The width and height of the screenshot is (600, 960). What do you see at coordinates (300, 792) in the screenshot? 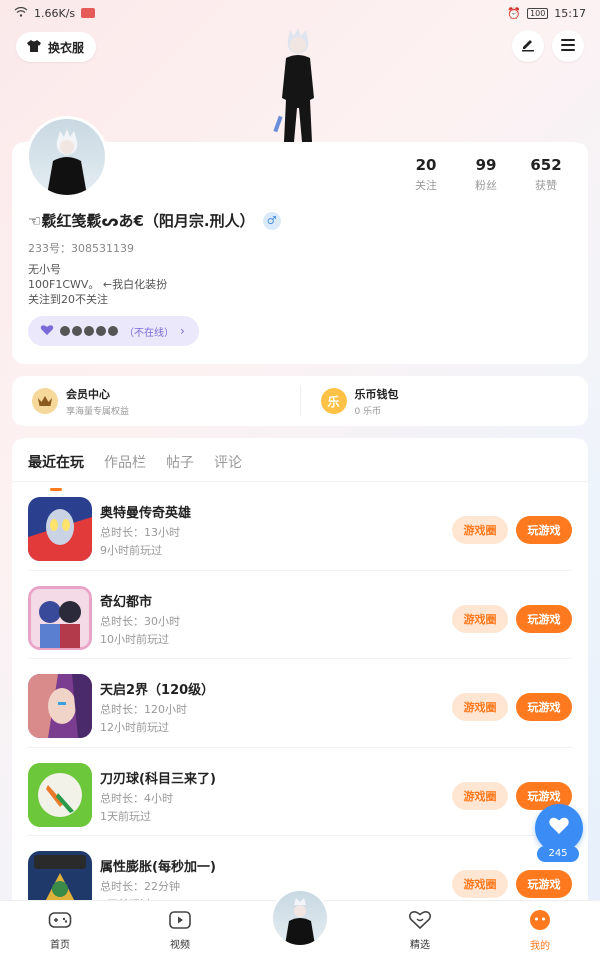
I see `game-row: 刀刃球(科目三来了) 总时长：4小时 1天前玩过 游戏圈 玩游戏` at bounding box center [300, 792].